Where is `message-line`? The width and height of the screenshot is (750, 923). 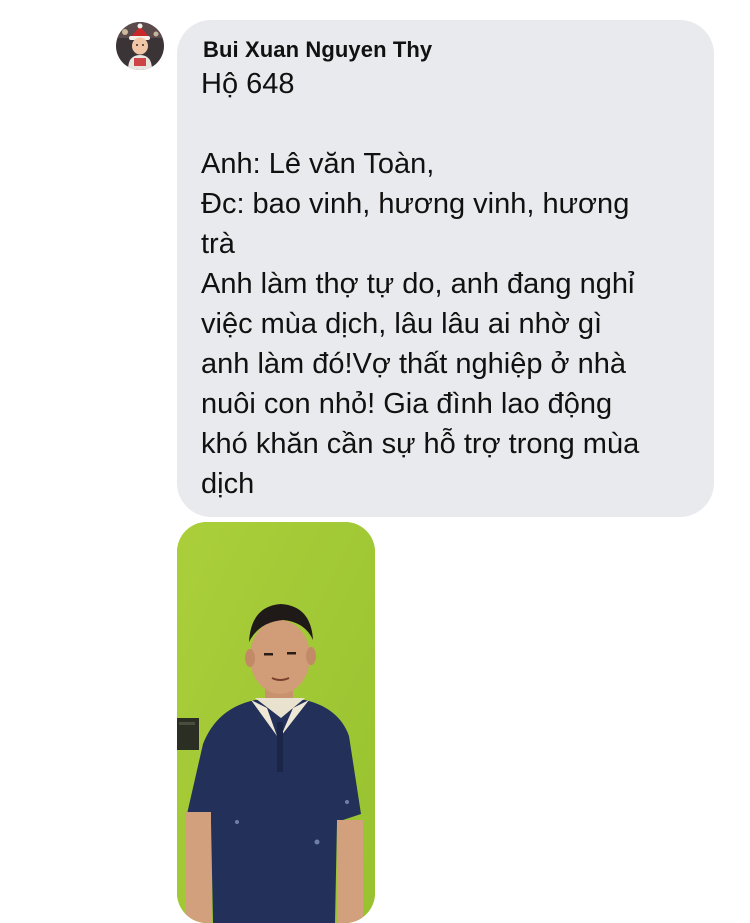 message-line is located at coordinates (445, 124).